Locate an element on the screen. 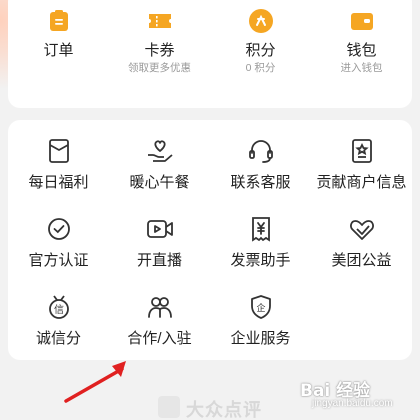 This screenshot has height=420, width=420. official-certification-entry: 官方认证 is located at coordinates (58, 253).